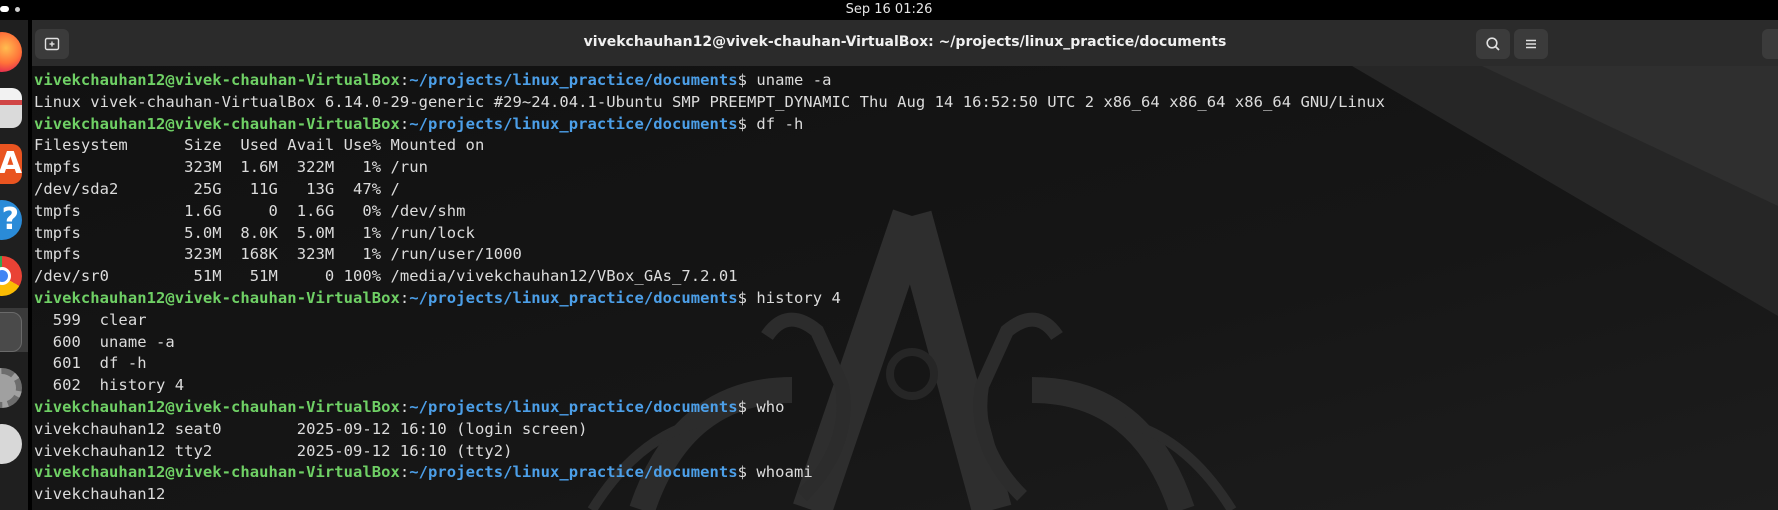  I want to click on search-icon, so click(1493, 44).